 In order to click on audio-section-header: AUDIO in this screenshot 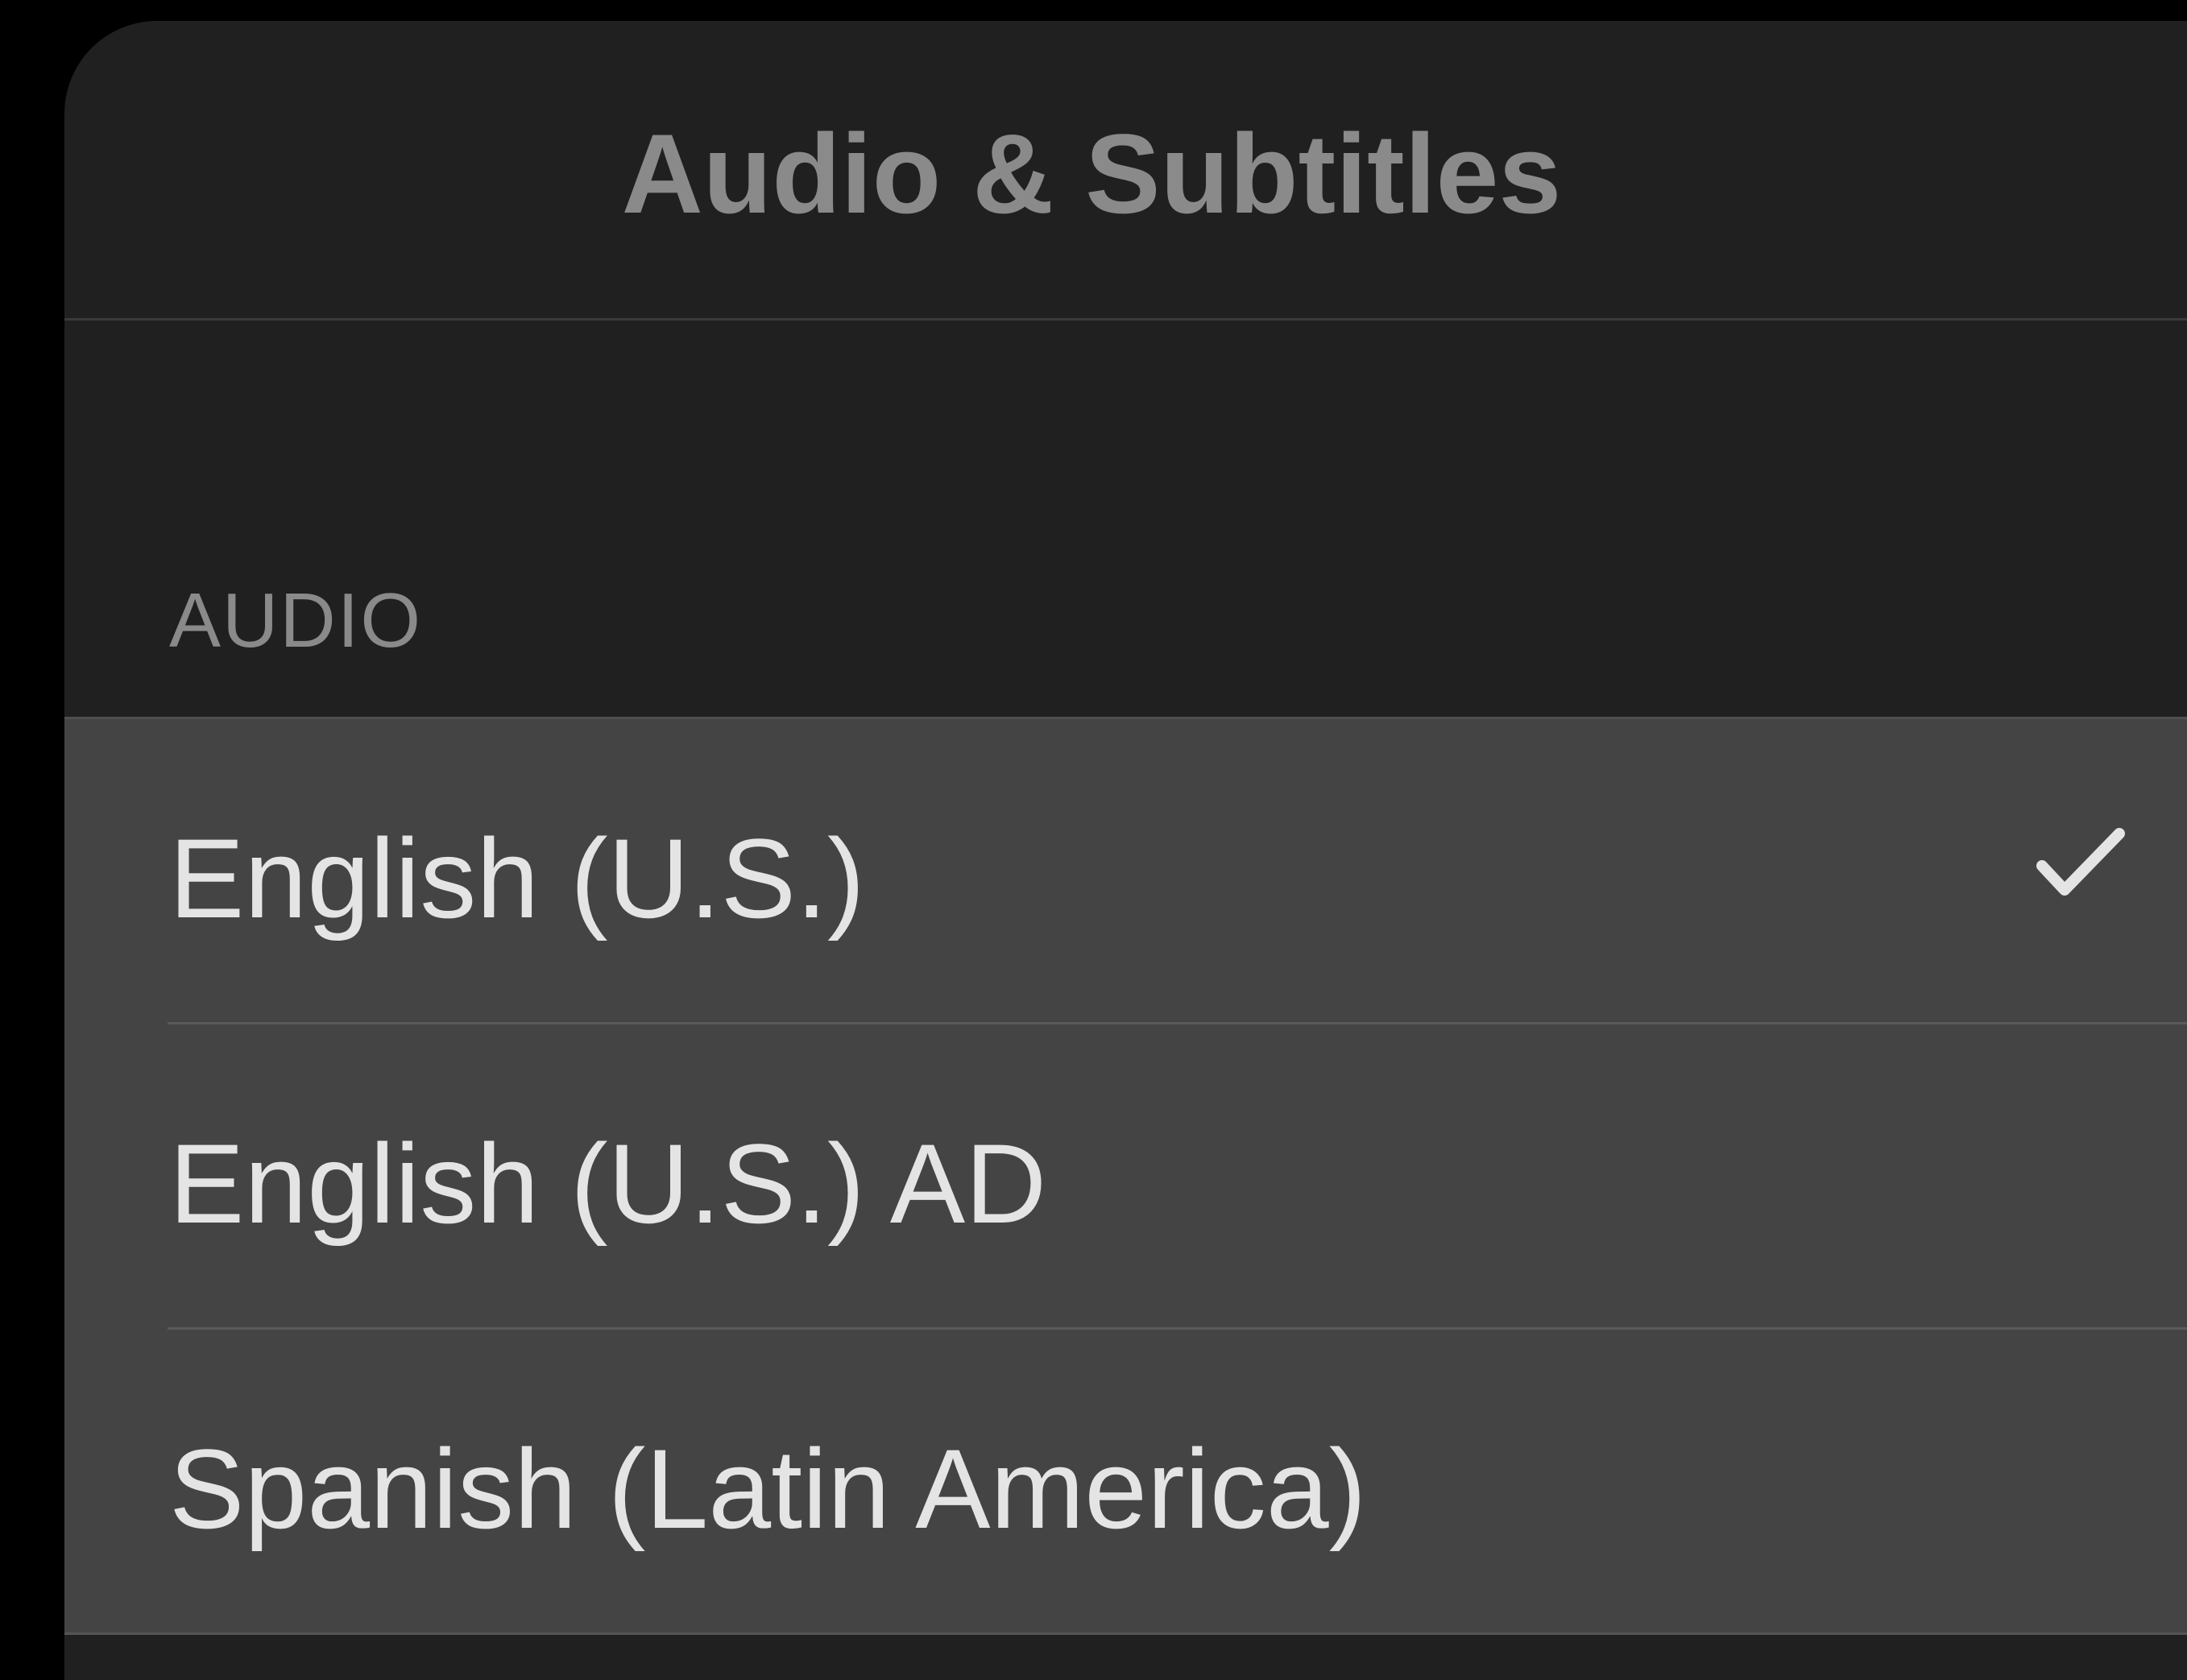, I will do `click(296, 620)`.